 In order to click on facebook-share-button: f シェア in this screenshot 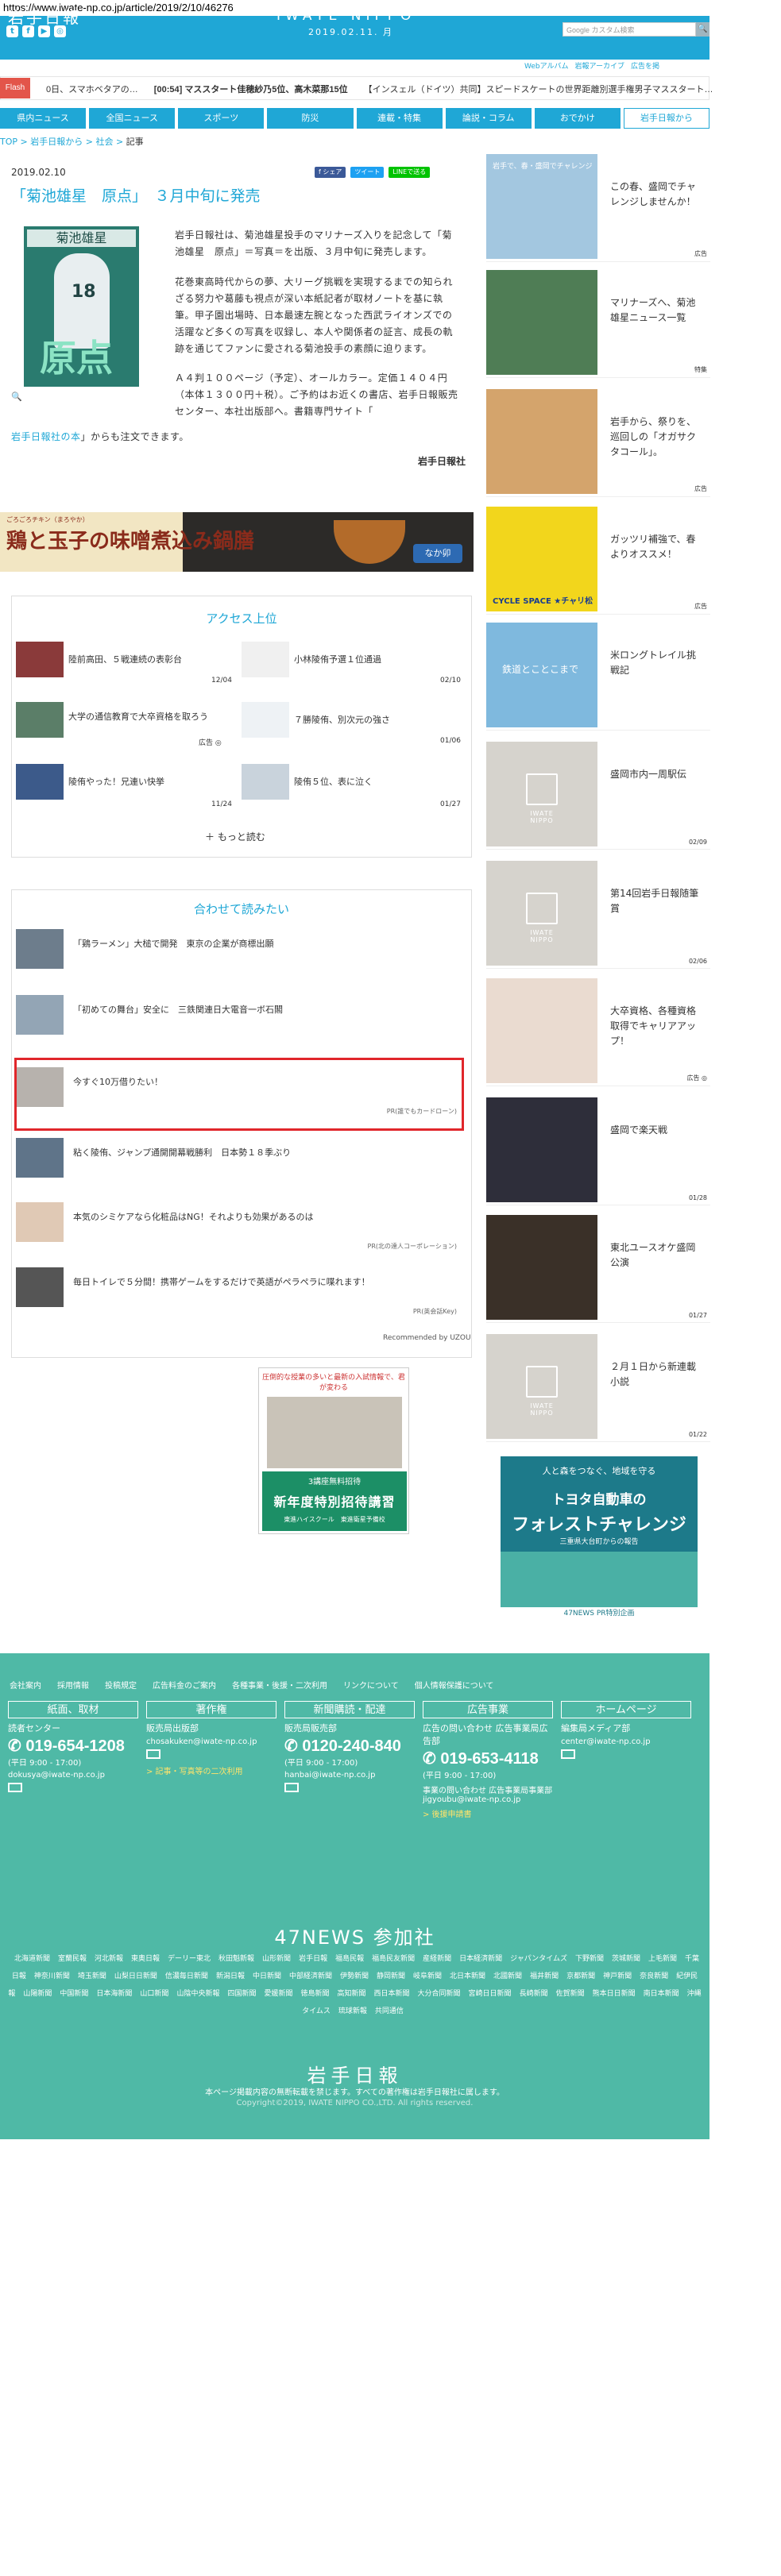, I will do `click(330, 172)`.